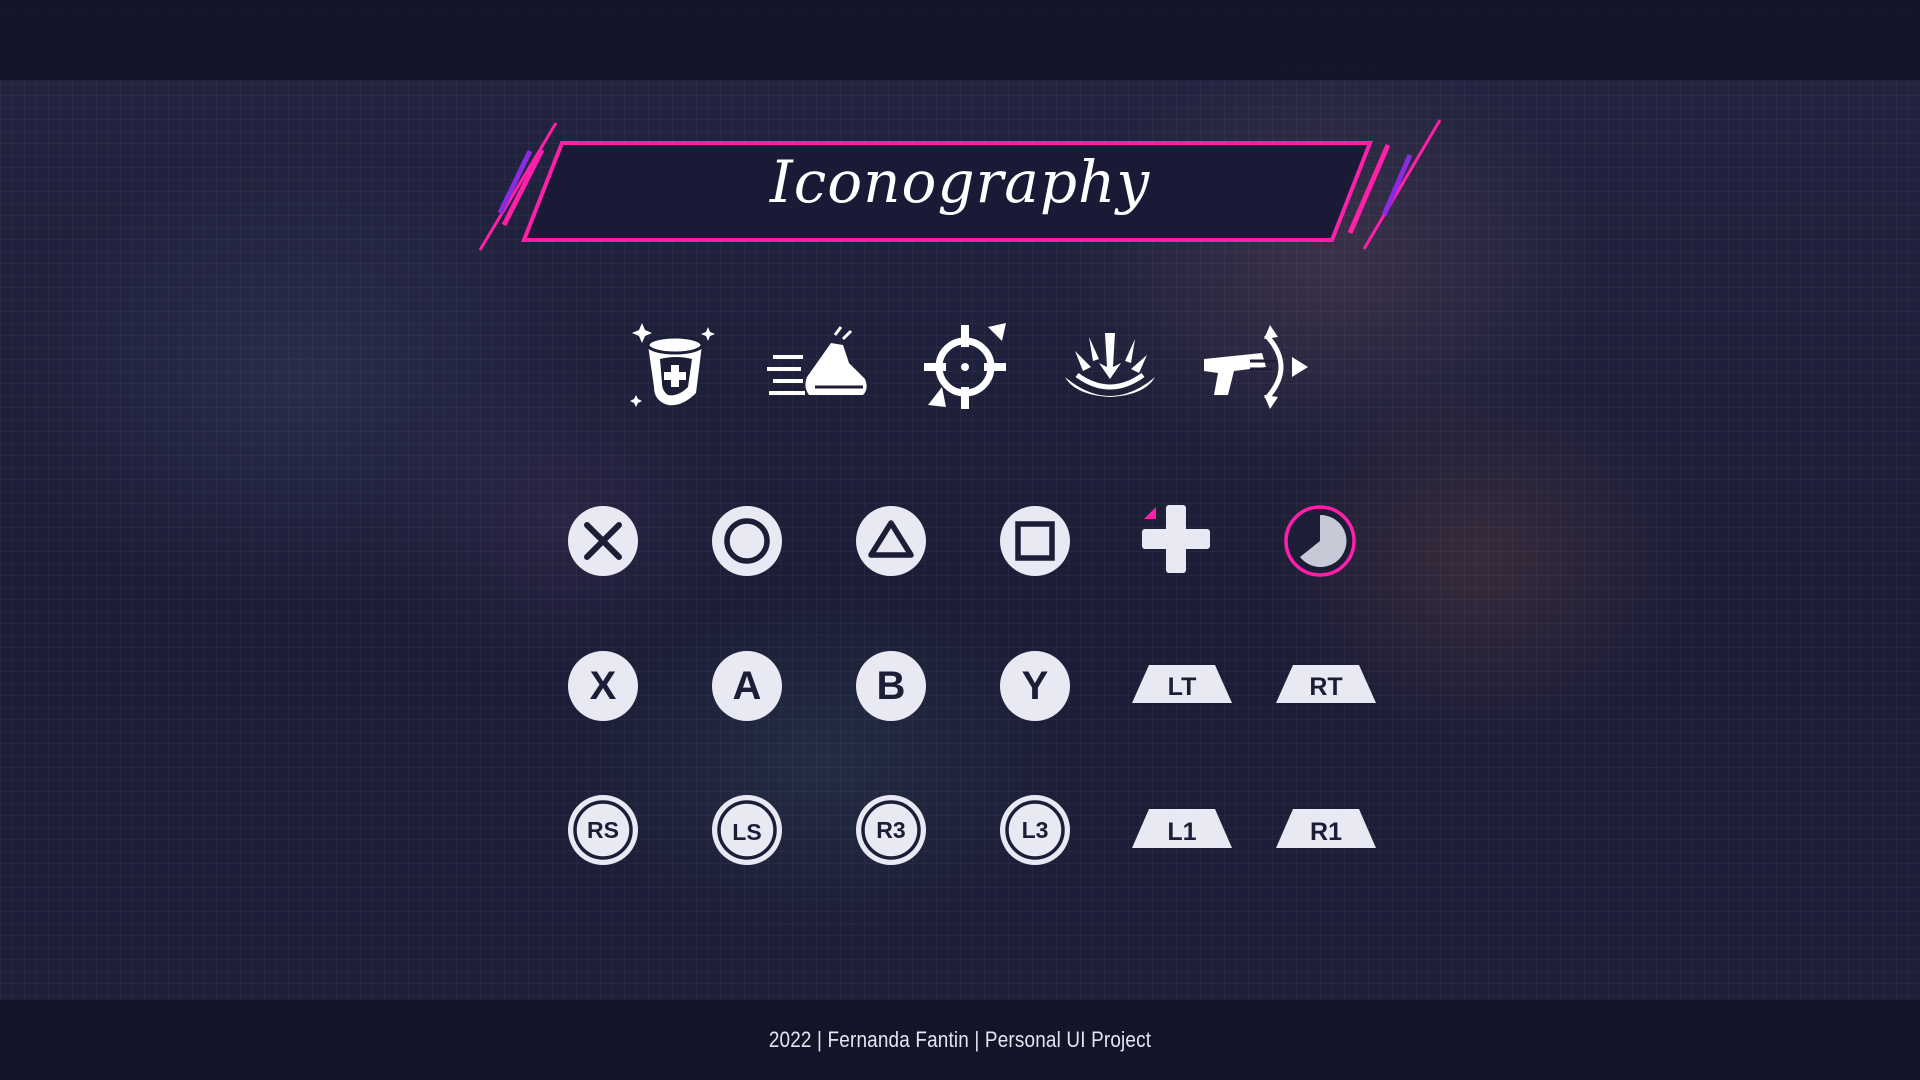  I want to click on y-button-label: Y, so click(1035, 686).